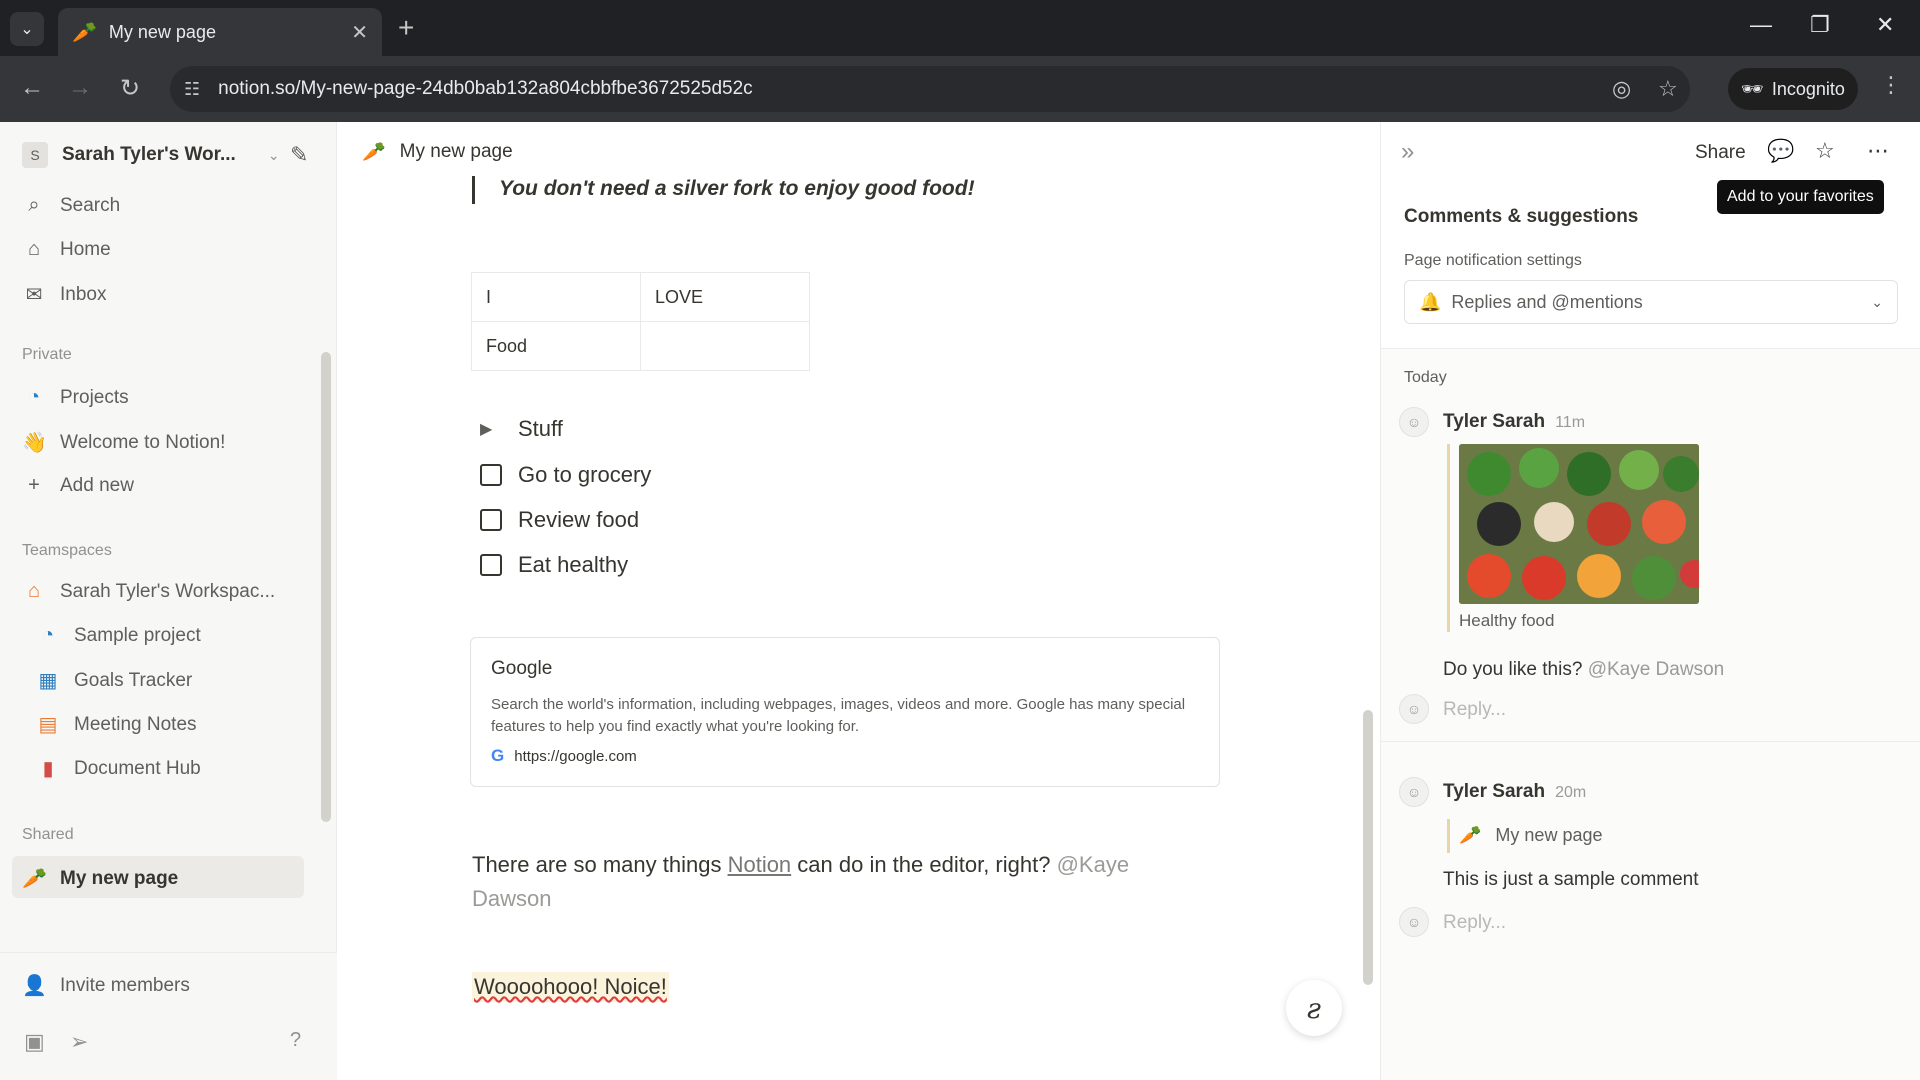 This screenshot has height=1080, width=1920. Describe the element at coordinates (1430, 301) in the screenshot. I see `bell-icon: 🔔` at that location.